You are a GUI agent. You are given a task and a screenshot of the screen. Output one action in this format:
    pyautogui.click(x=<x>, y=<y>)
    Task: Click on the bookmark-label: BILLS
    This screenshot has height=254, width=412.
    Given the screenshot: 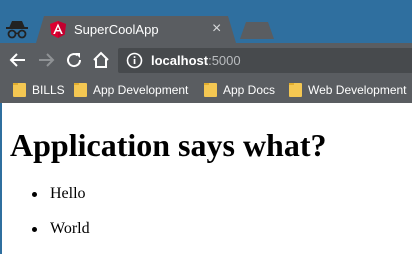 What is the action you would take?
    pyautogui.click(x=48, y=90)
    